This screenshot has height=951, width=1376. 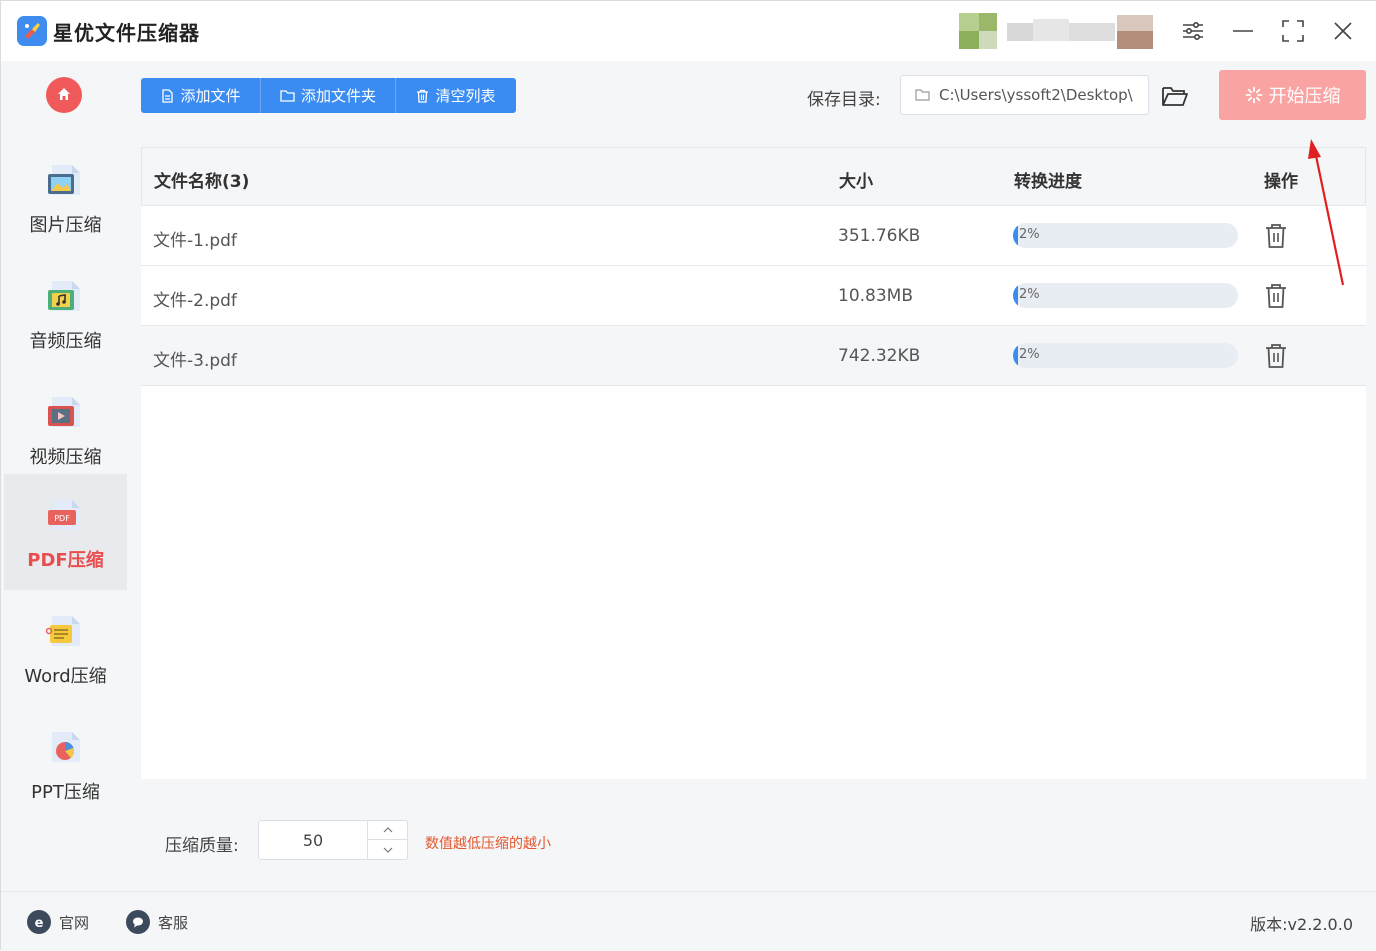 What do you see at coordinates (65, 313) in the screenshot?
I see `sidebar-item-audio: 音频压缩` at bounding box center [65, 313].